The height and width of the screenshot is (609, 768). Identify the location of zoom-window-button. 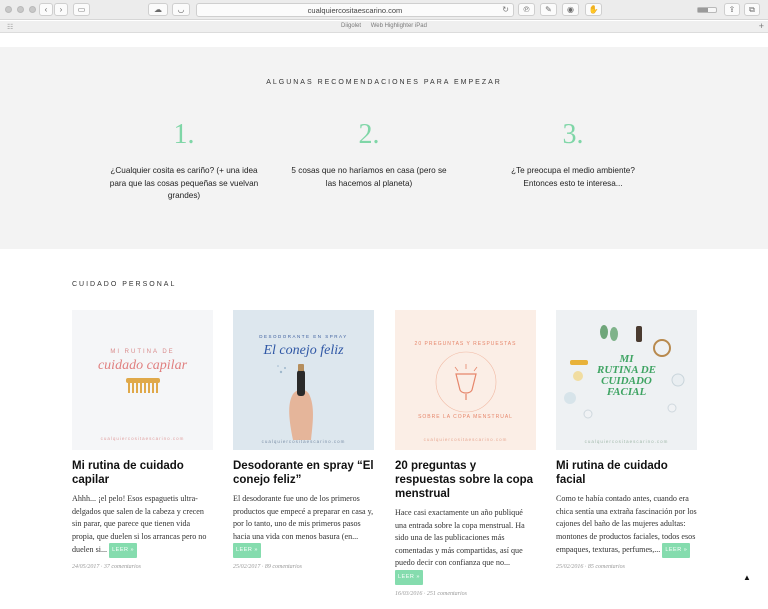
(32, 9).